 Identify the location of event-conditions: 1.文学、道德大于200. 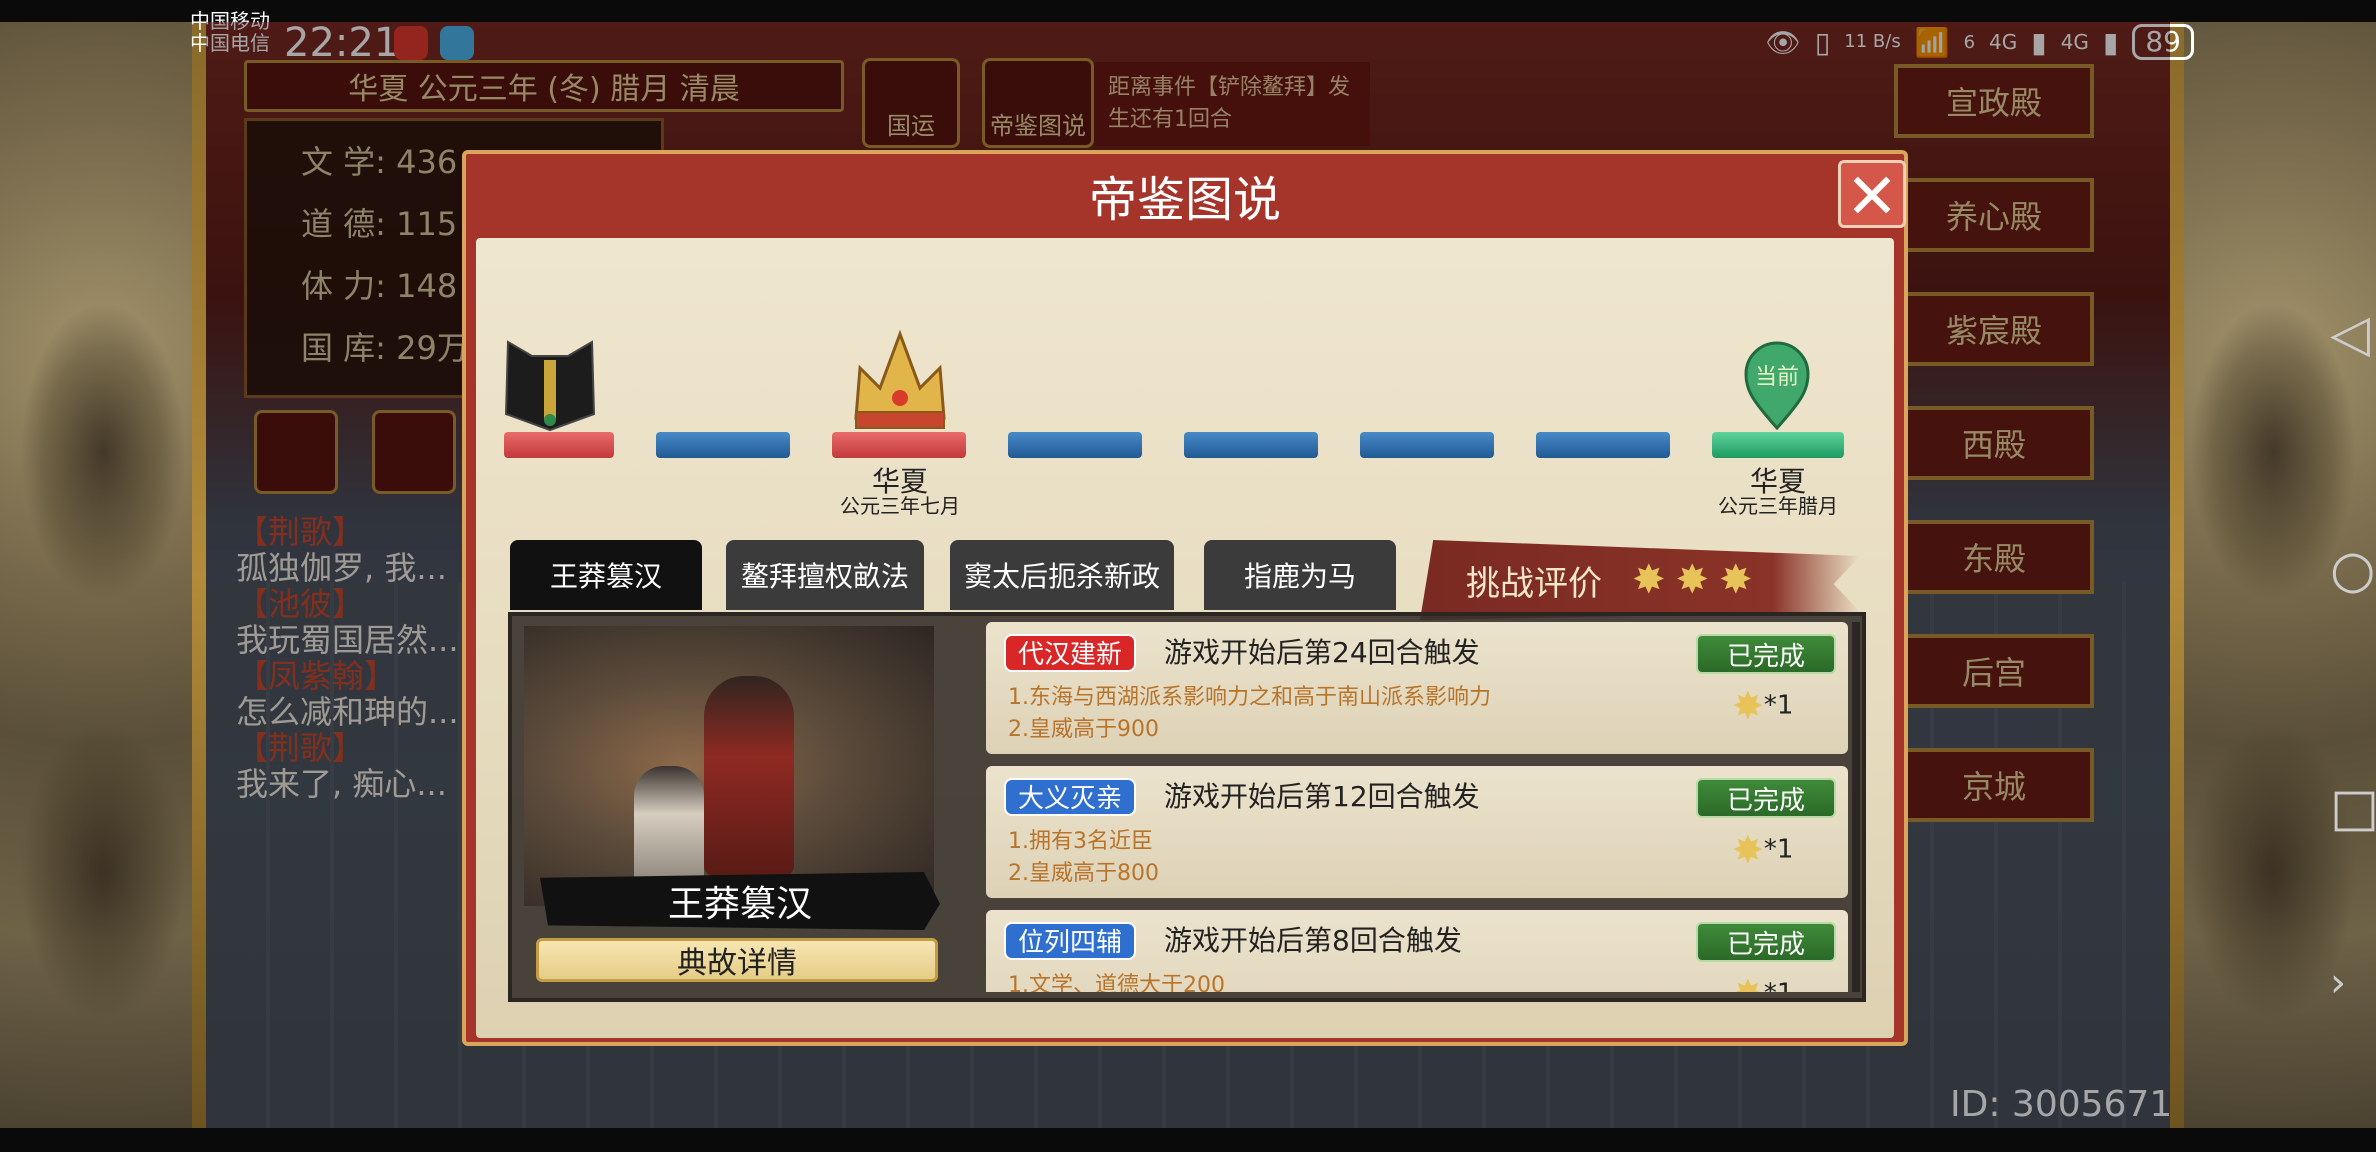
(1116, 981).